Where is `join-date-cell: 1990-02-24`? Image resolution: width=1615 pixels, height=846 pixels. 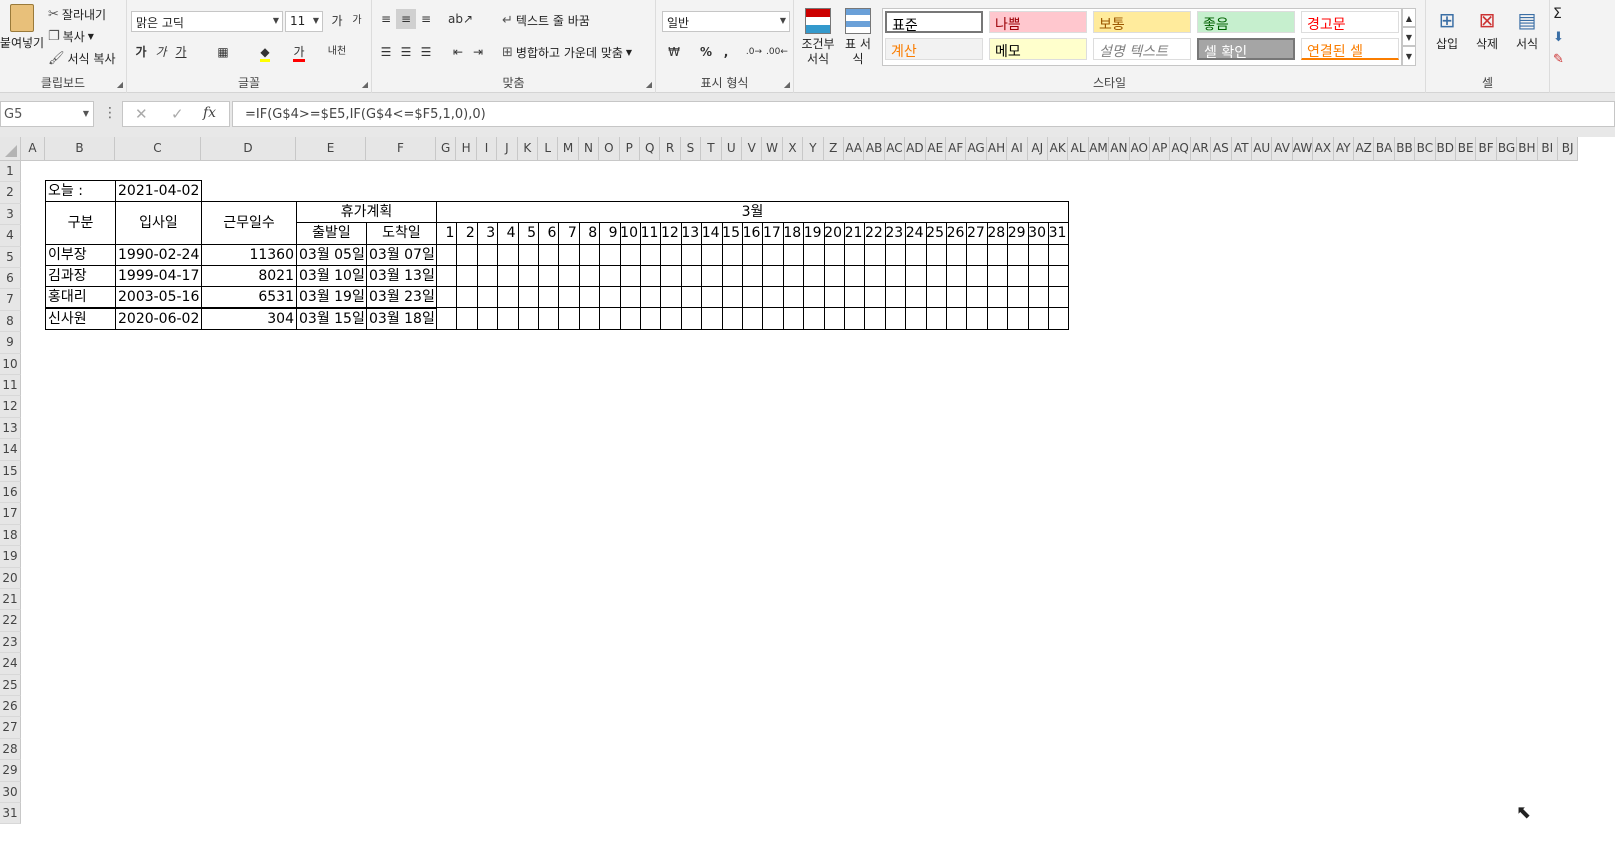
join-date-cell: 1990-02-24 is located at coordinates (158, 255).